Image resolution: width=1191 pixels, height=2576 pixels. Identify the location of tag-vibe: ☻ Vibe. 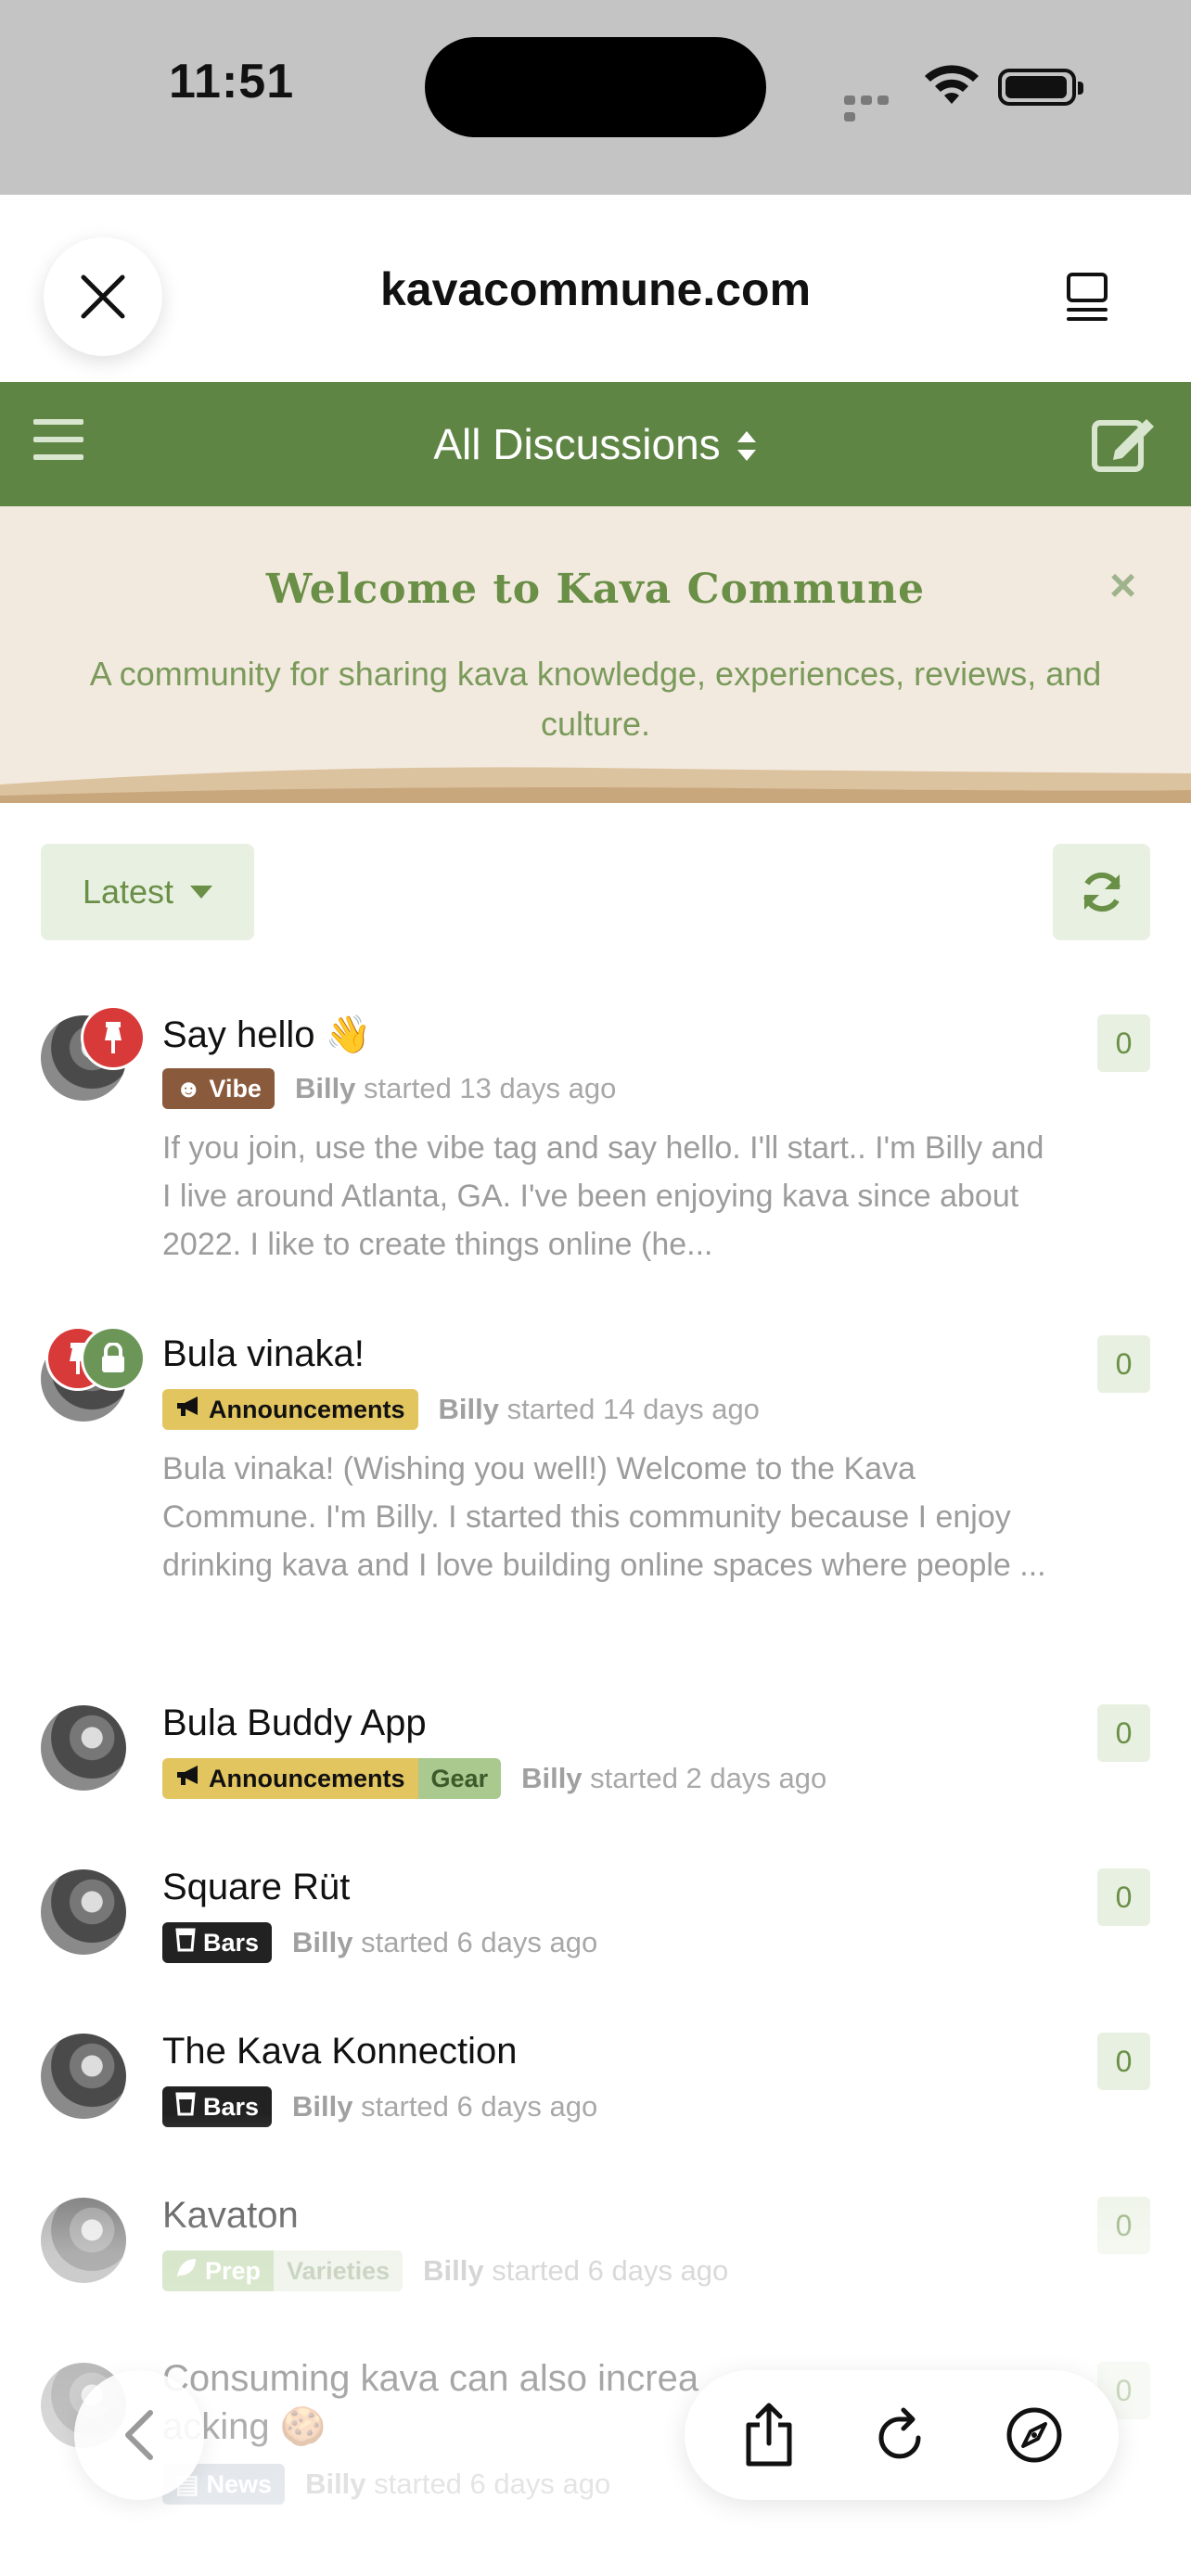
(218, 1089).